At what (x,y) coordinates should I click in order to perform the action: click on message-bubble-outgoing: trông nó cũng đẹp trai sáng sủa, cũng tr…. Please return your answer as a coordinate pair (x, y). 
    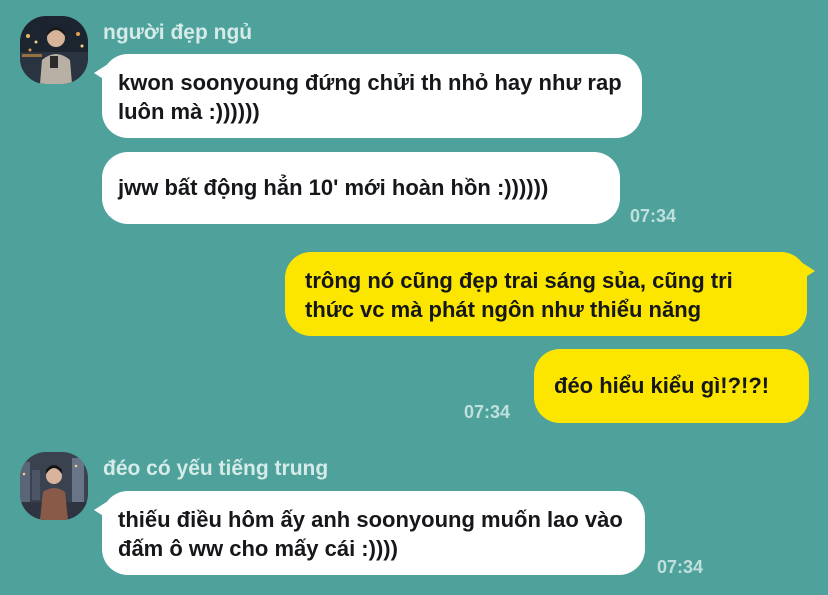
    Looking at the image, I should click on (550, 294).